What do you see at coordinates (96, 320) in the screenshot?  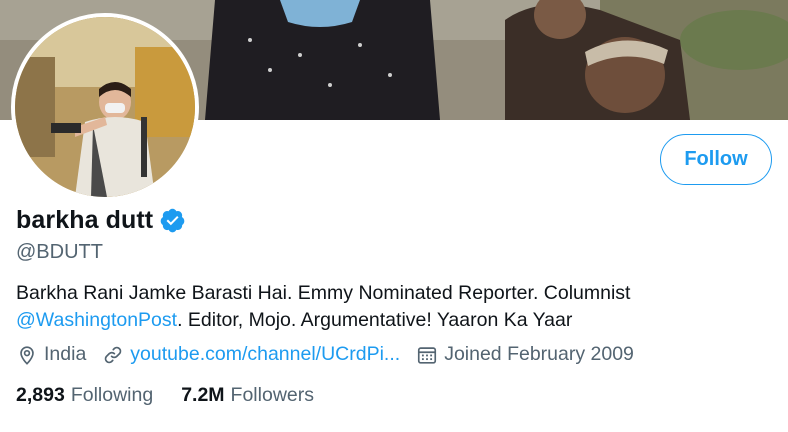 I see `bio-mention-link: @WashingtonPost` at bounding box center [96, 320].